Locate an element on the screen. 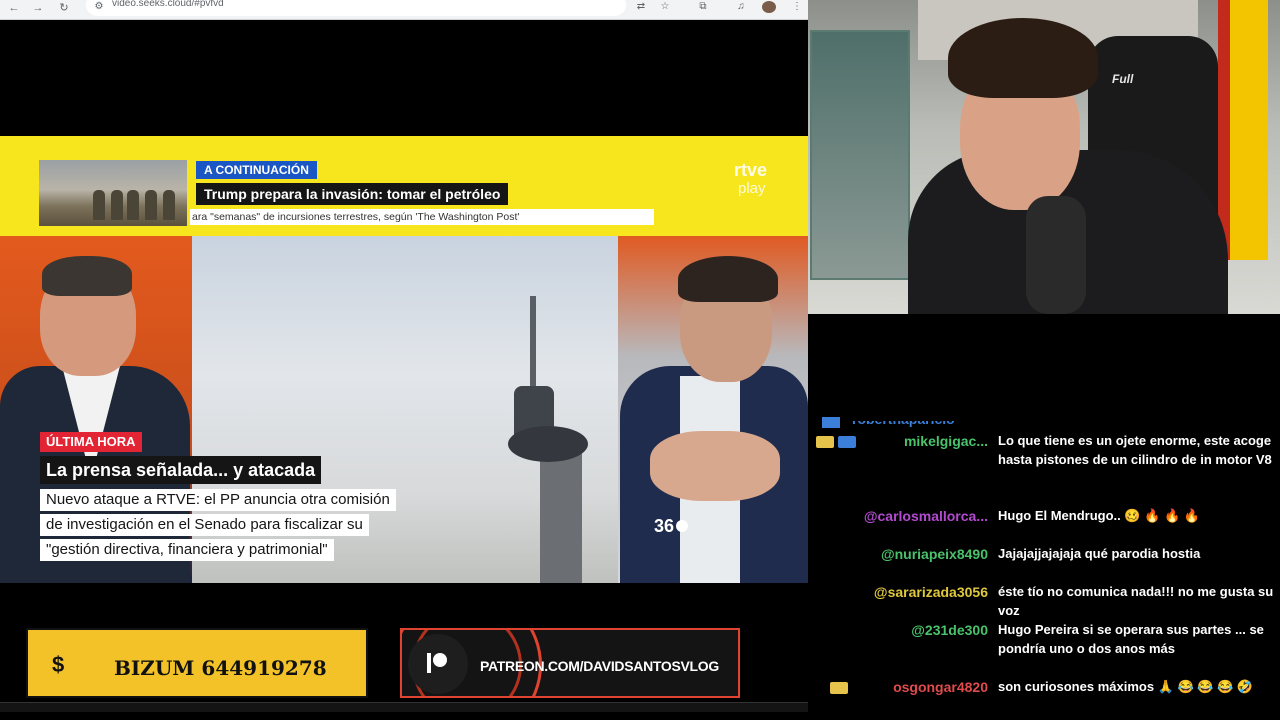 This screenshot has height=720, width=1280. video-progress-bar is located at coordinates (404, 707).